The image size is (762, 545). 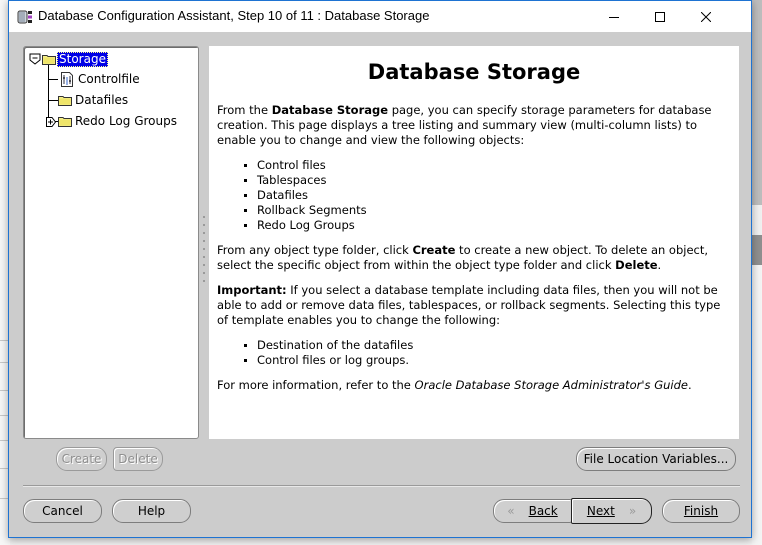 What do you see at coordinates (126, 120) in the screenshot?
I see `tree-node-label: Redo Log Groups` at bounding box center [126, 120].